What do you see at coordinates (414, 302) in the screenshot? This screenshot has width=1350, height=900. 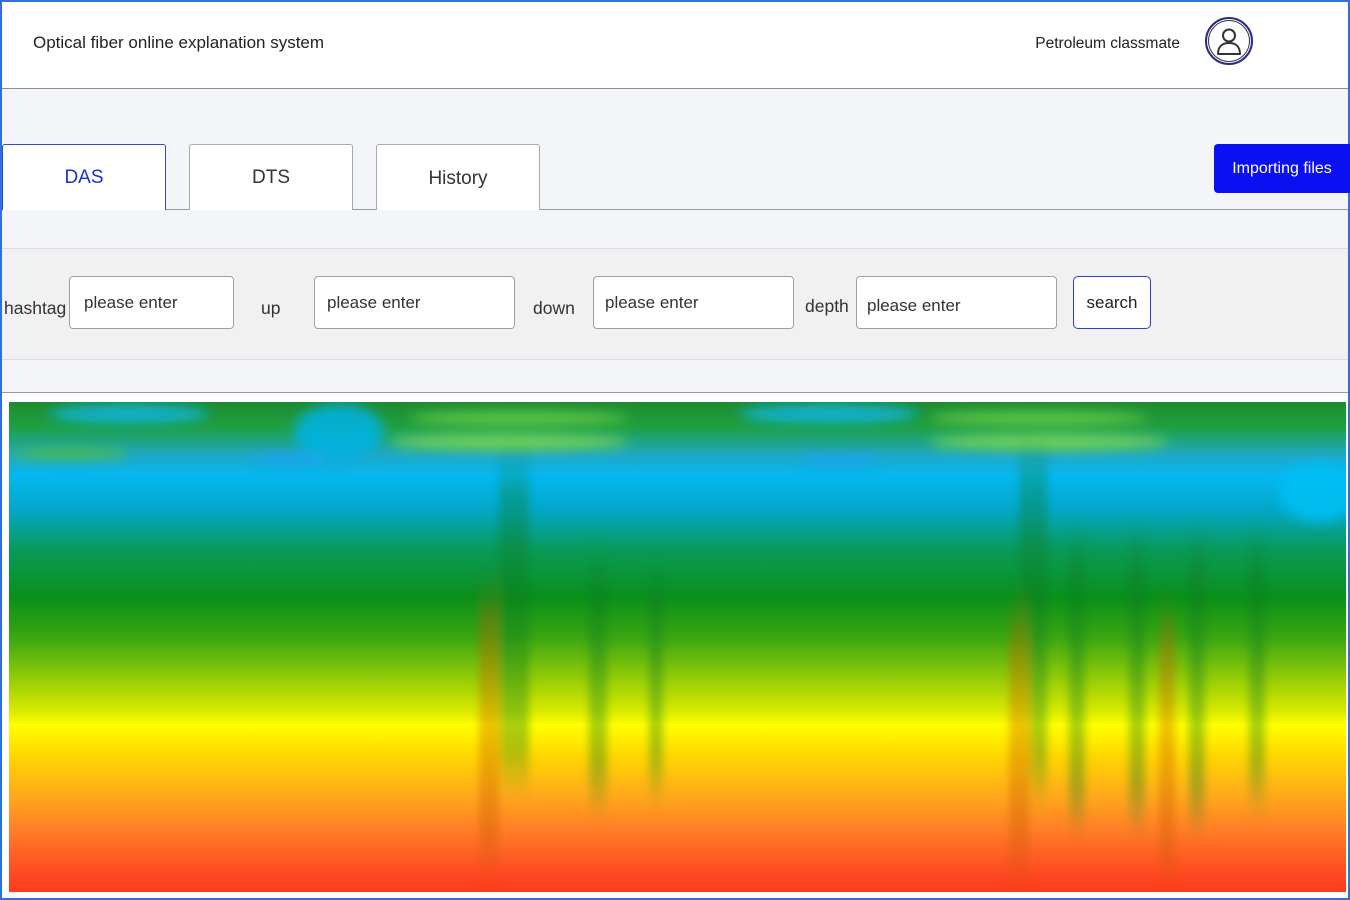 I see `up-input` at bounding box center [414, 302].